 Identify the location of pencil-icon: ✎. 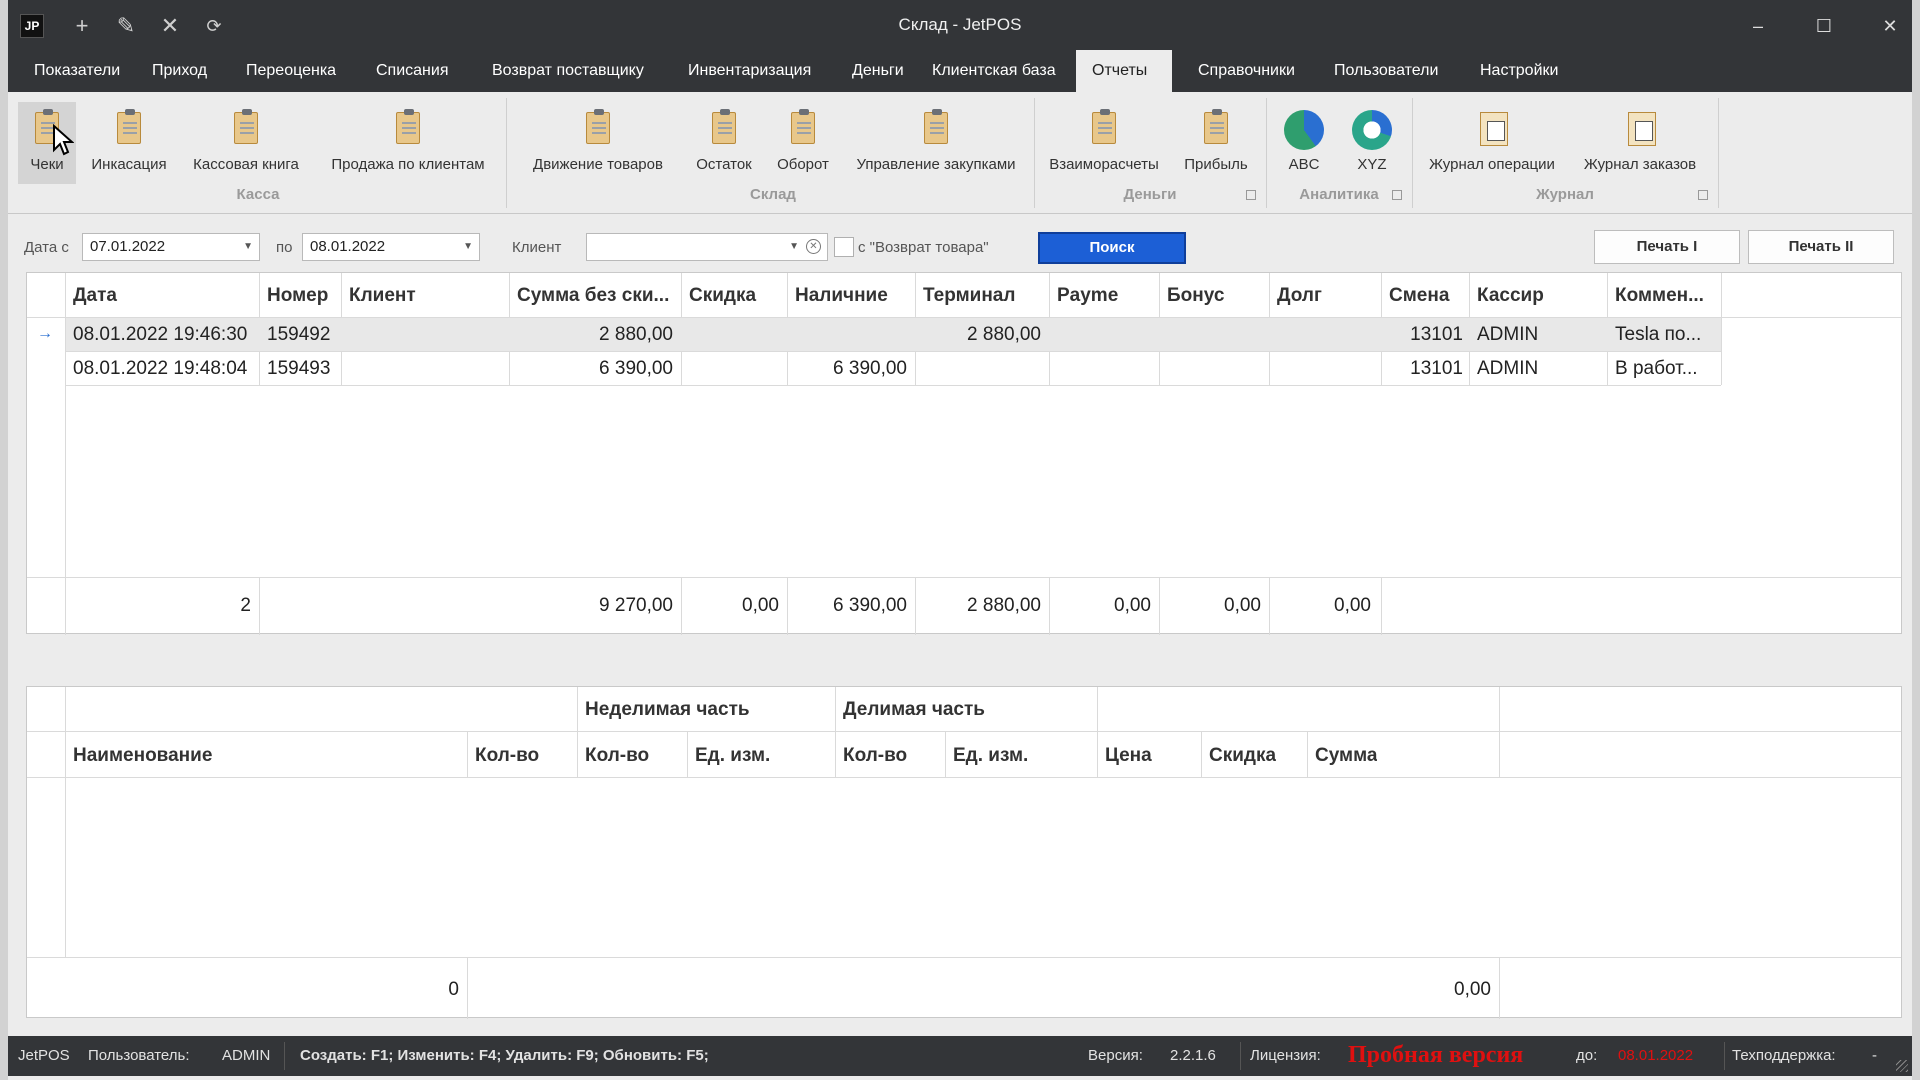
(126, 26).